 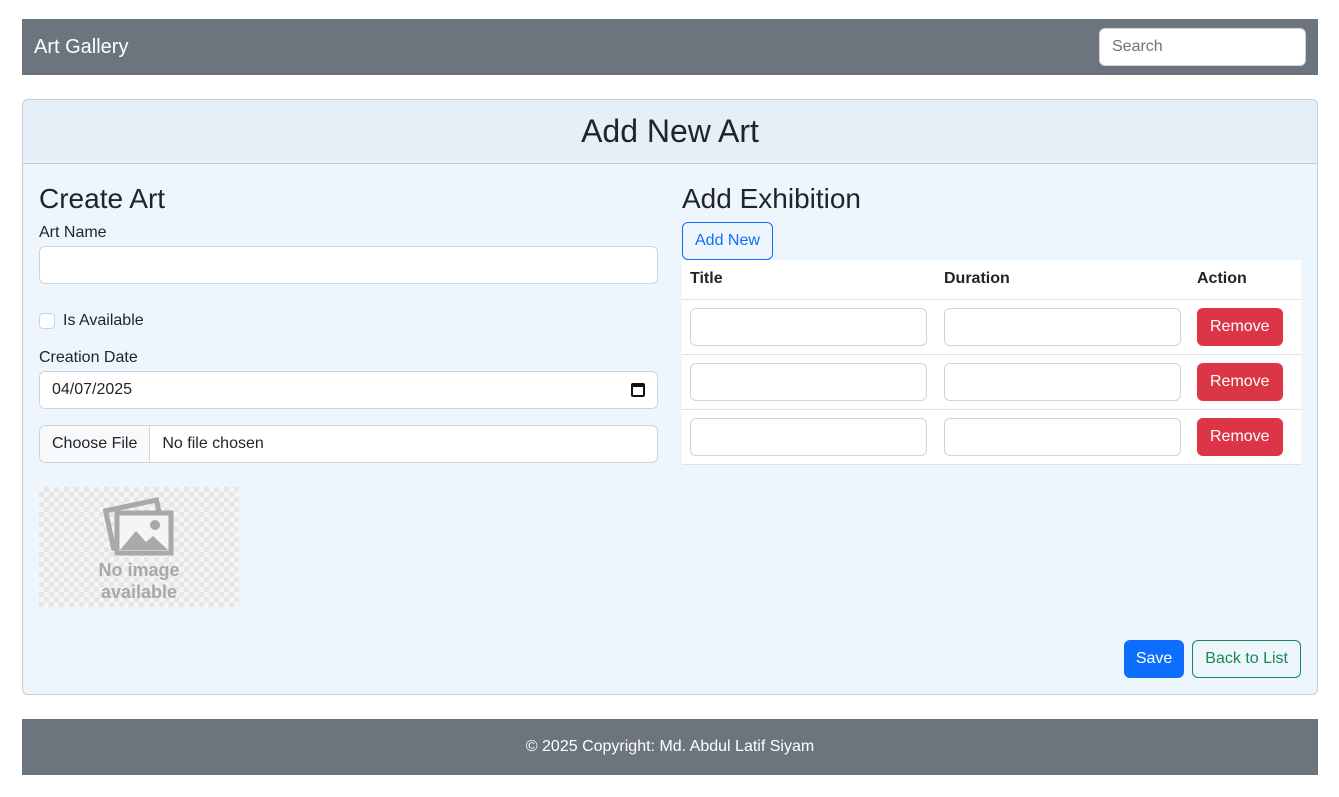 What do you see at coordinates (348, 389) in the screenshot?
I see `creation-date-input: 04/07/2025` at bounding box center [348, 389].